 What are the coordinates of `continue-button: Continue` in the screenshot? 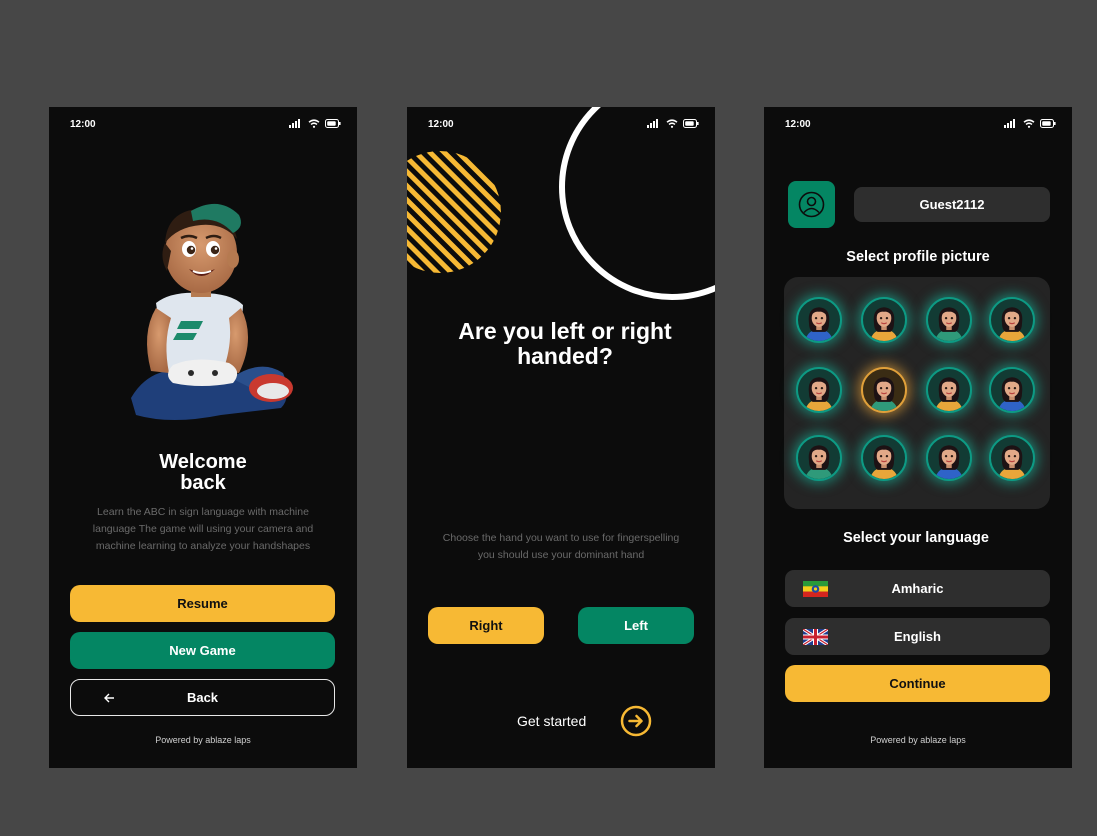 It's located at (917, 683).